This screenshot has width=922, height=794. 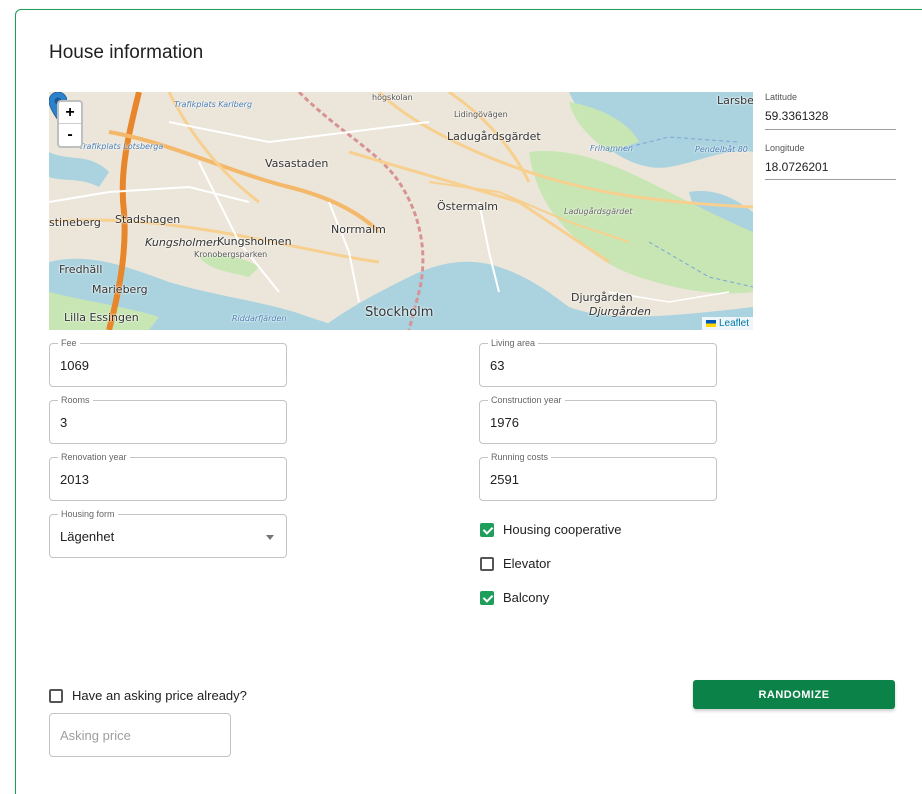 I want to click on construction-year-value: 1976, so click(x=504, y=422).